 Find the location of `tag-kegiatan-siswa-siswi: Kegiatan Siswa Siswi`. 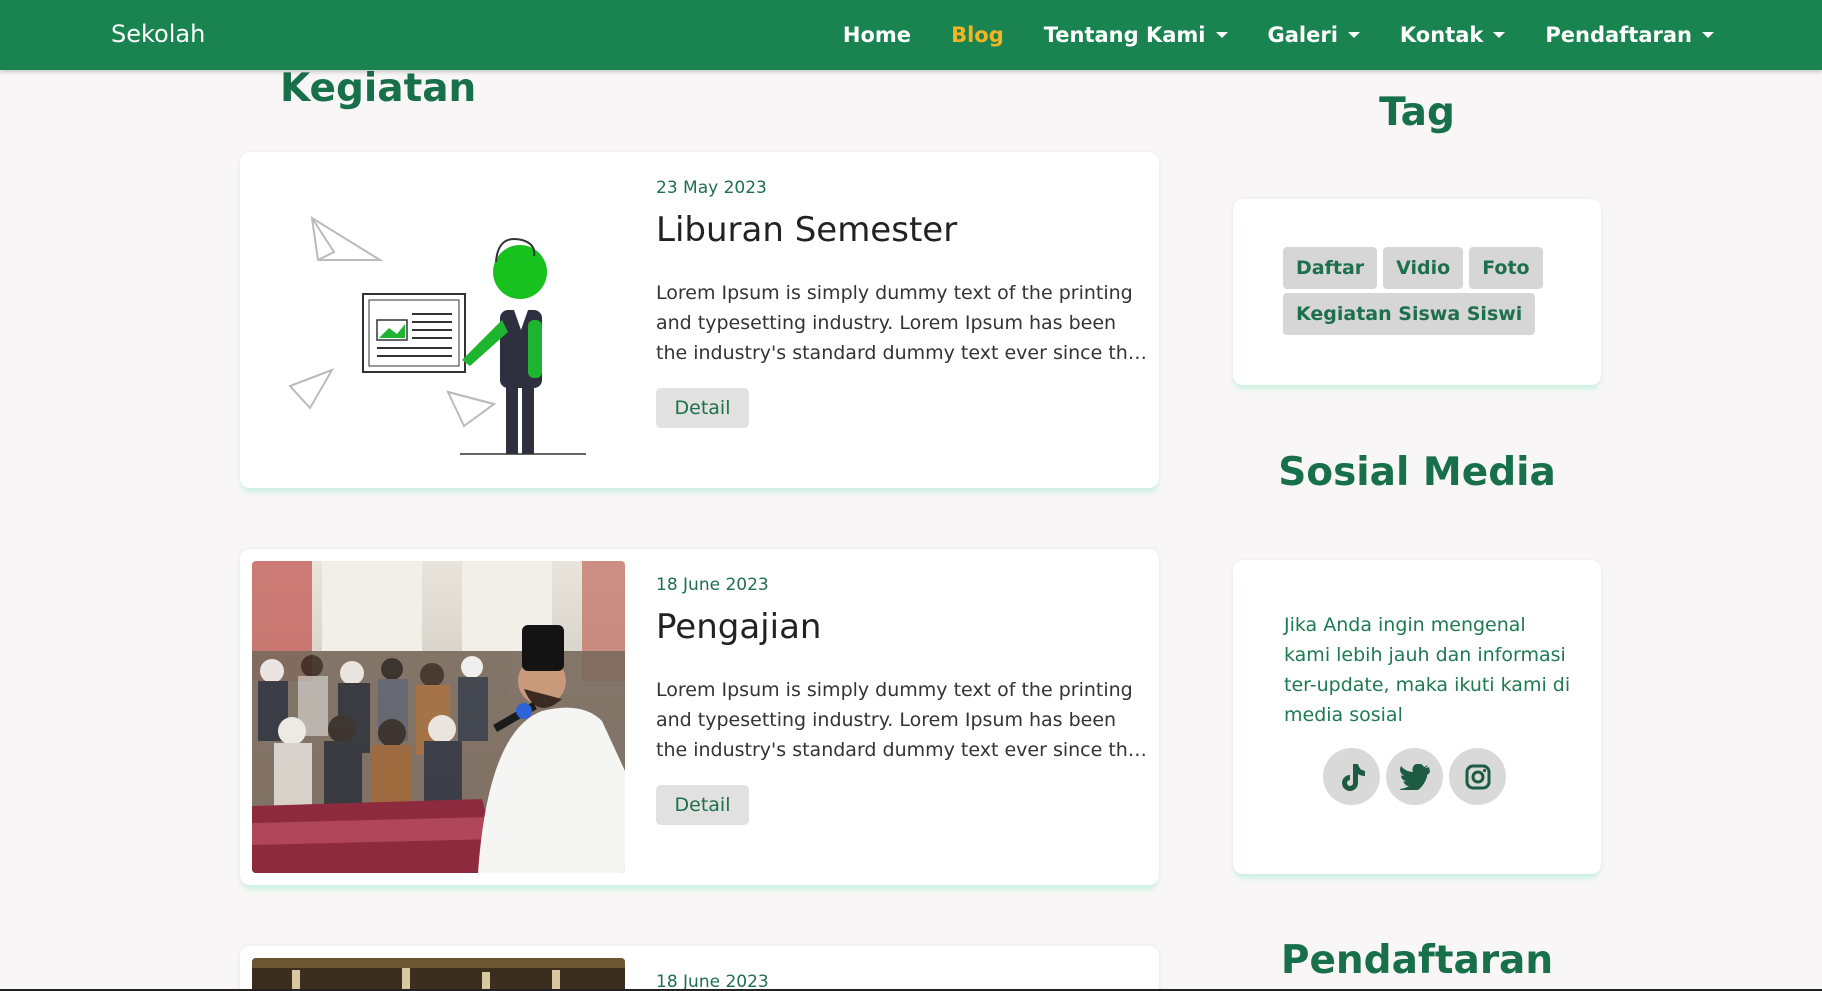

tag-kegiatan-siswa-siswi: Kegiatan Siswa Siswi is located at coordinates (1409, 314).